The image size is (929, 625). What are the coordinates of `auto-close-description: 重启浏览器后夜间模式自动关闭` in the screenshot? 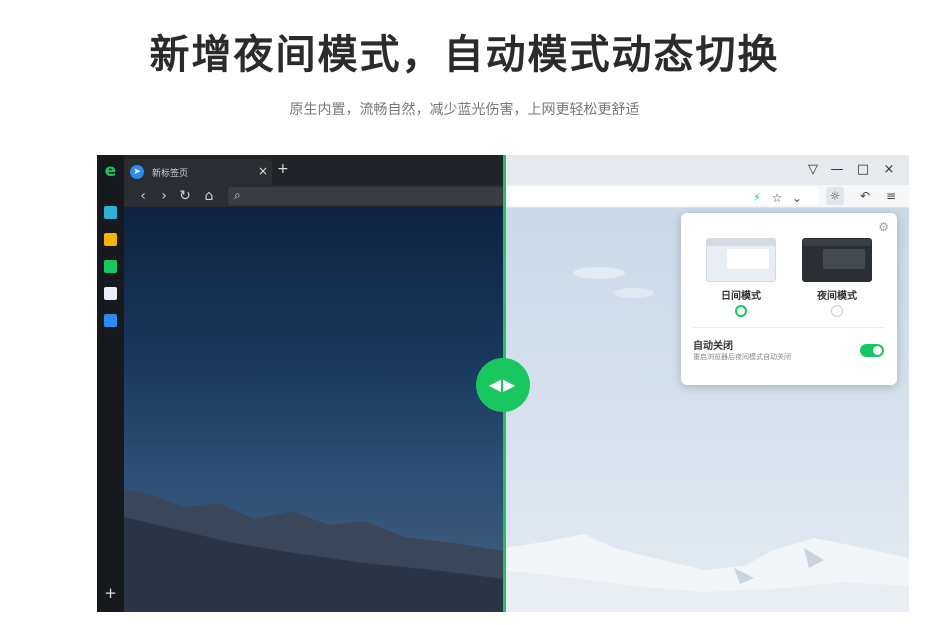 It's located at (742, 357).